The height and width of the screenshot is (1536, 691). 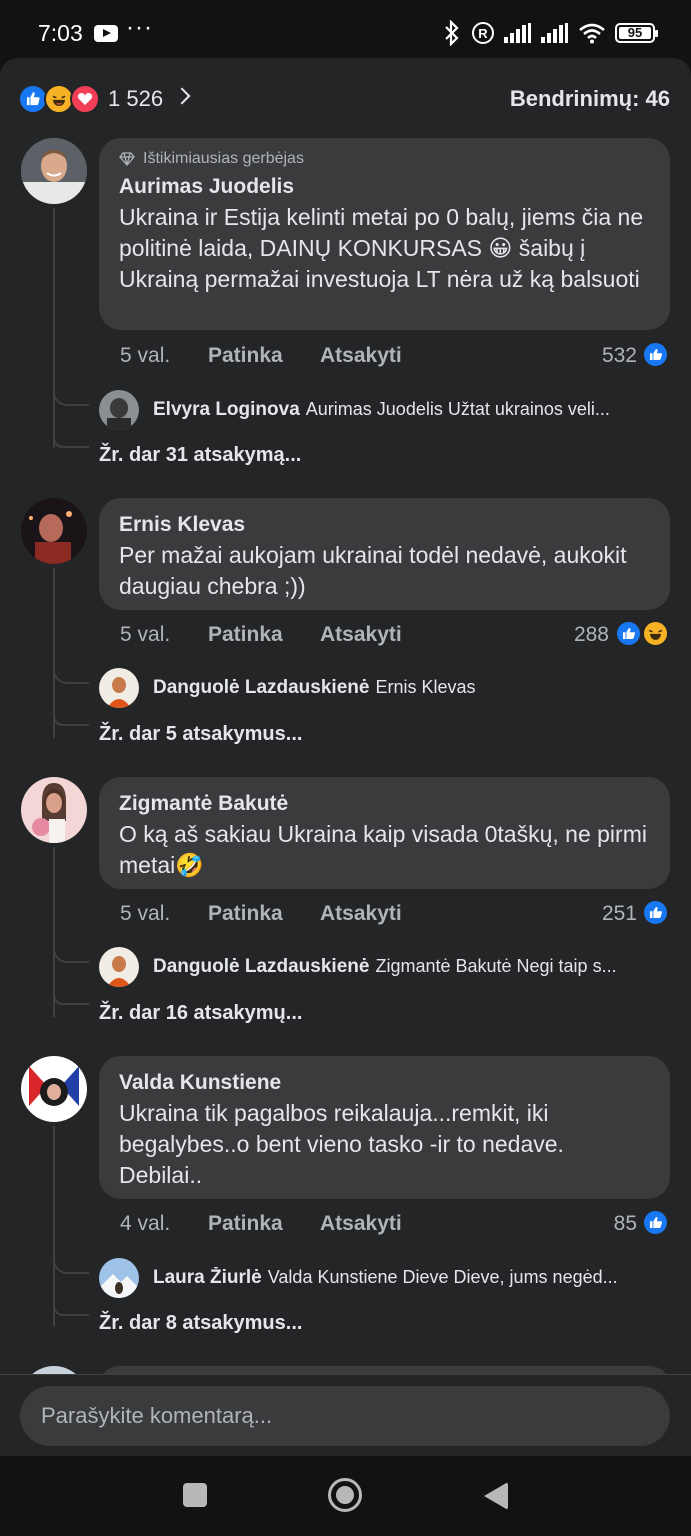 I want to click on reaction-count: 532, so click(x=619, y=356).